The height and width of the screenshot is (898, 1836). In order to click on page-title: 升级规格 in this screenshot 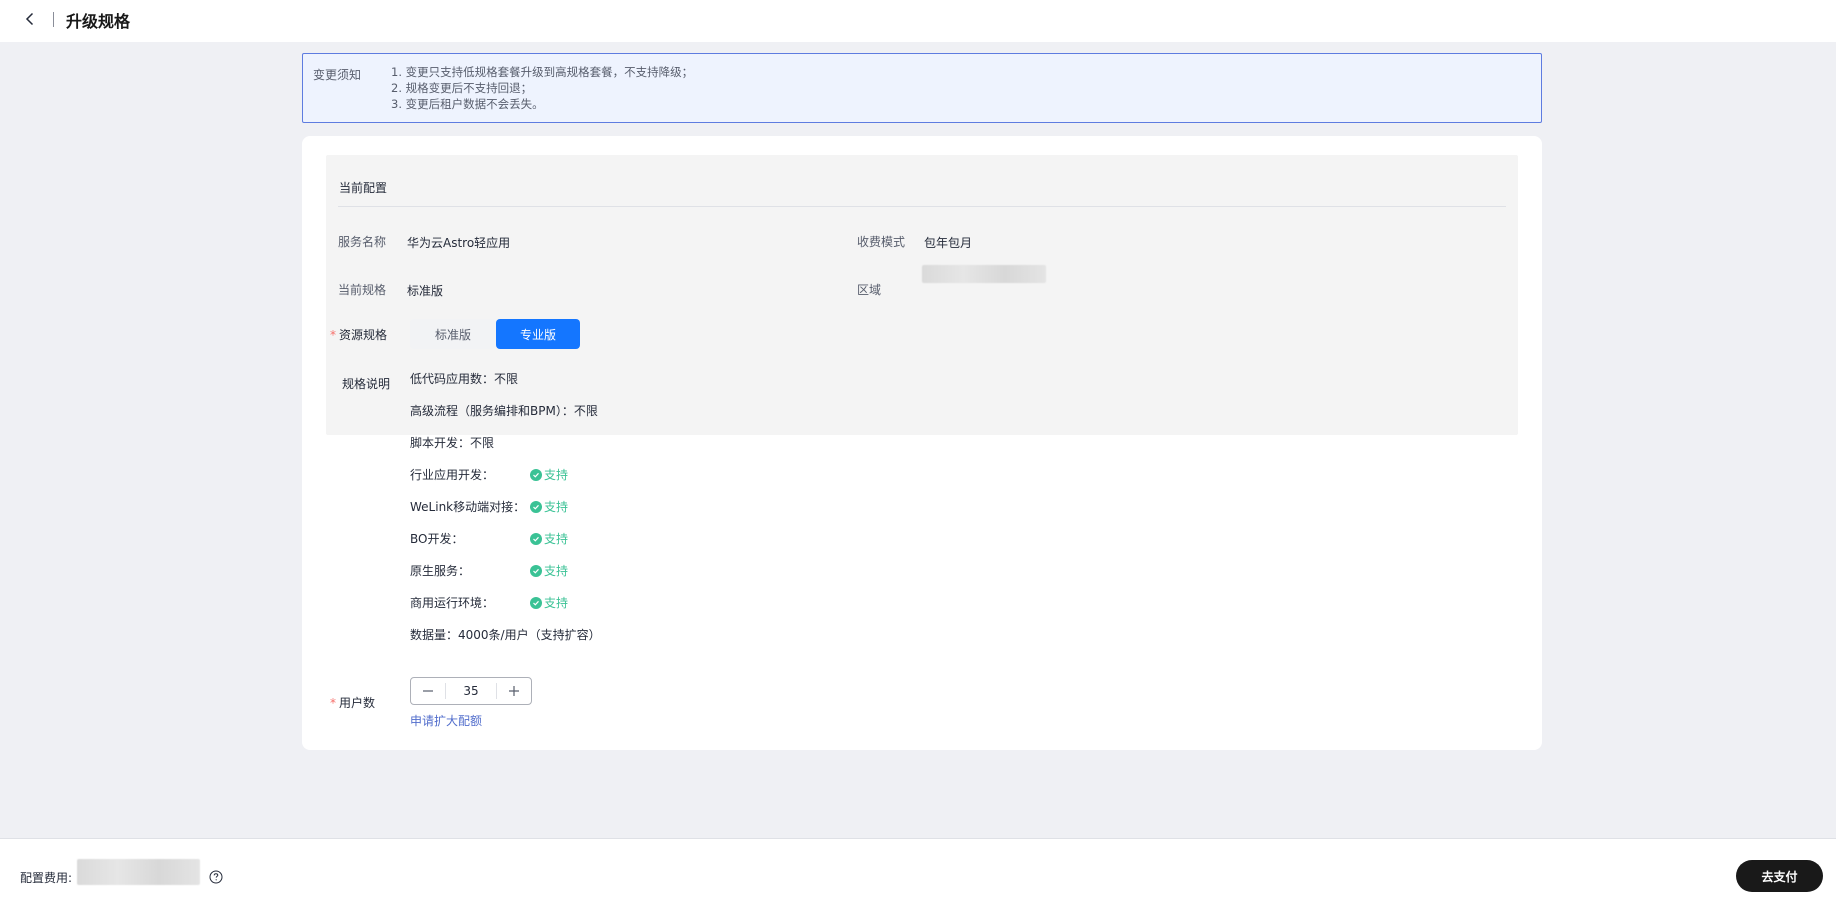, I will do `click(98, 21)`.